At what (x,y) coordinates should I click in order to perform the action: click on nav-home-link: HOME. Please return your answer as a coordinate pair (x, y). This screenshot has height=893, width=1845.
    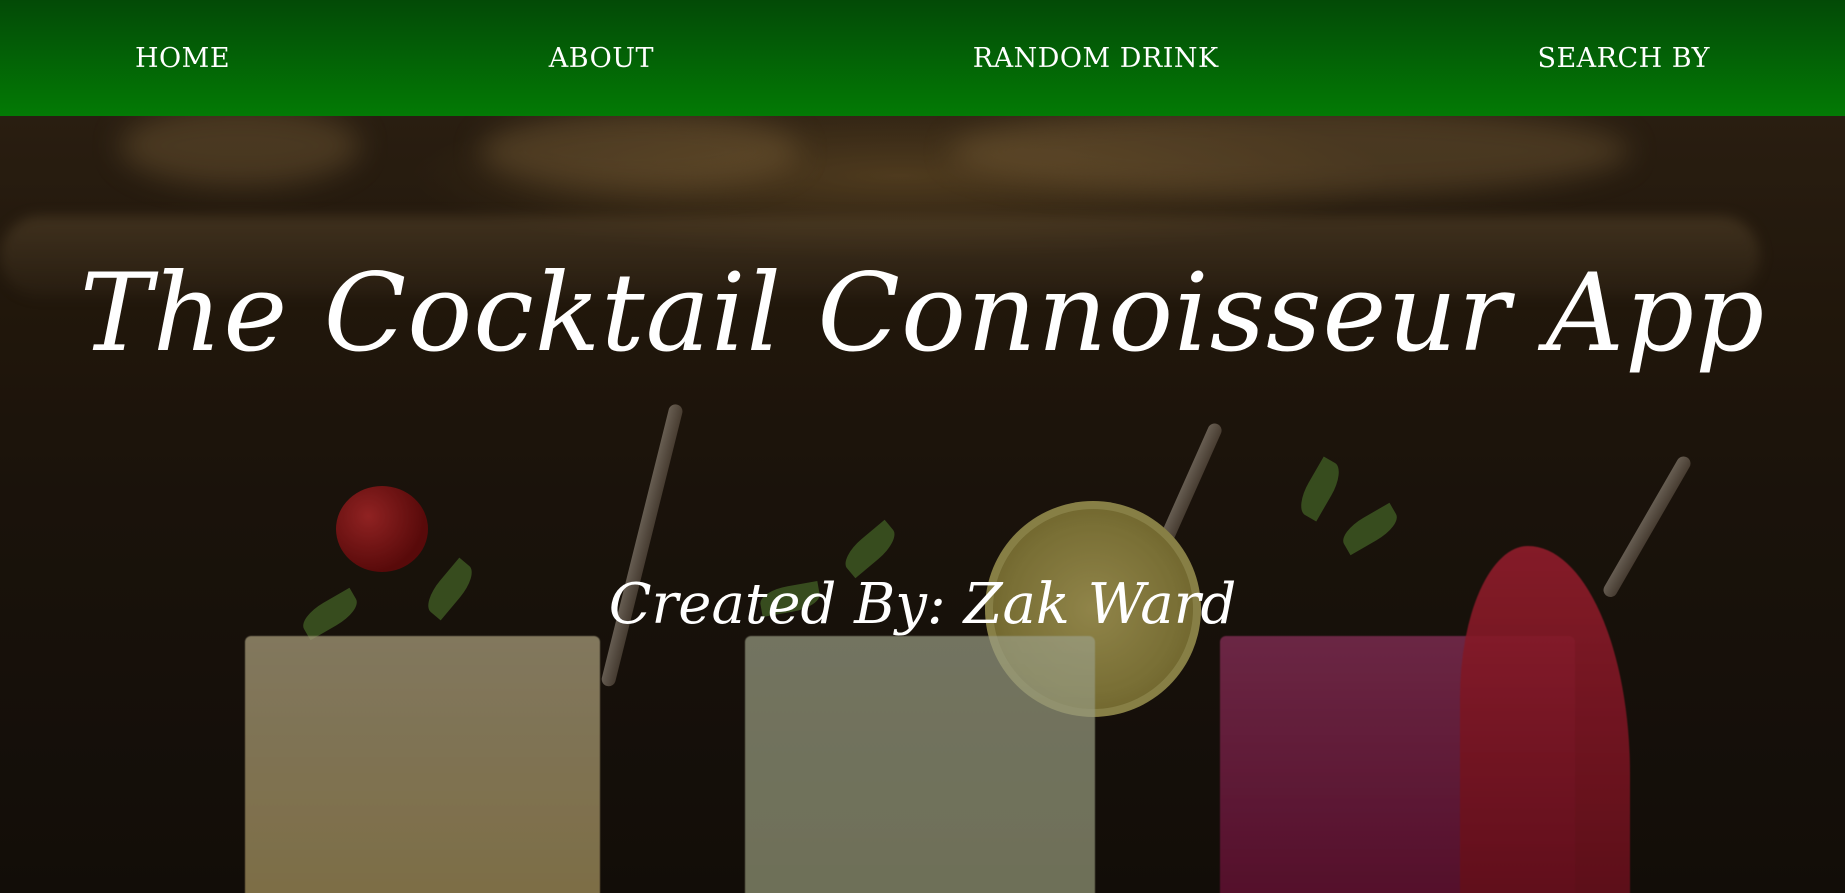
    Looking at the image, I should click on (182, 58).